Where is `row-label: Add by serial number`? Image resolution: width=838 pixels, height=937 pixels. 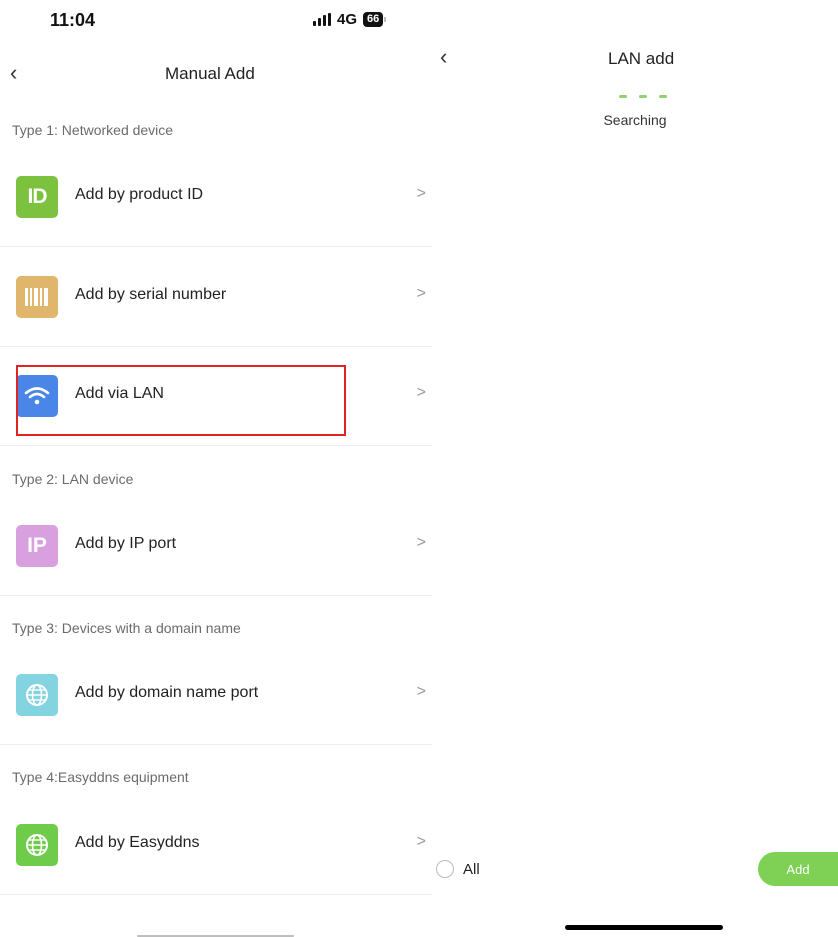
row-label: Add by serial number is located at coordinates (151, 294).